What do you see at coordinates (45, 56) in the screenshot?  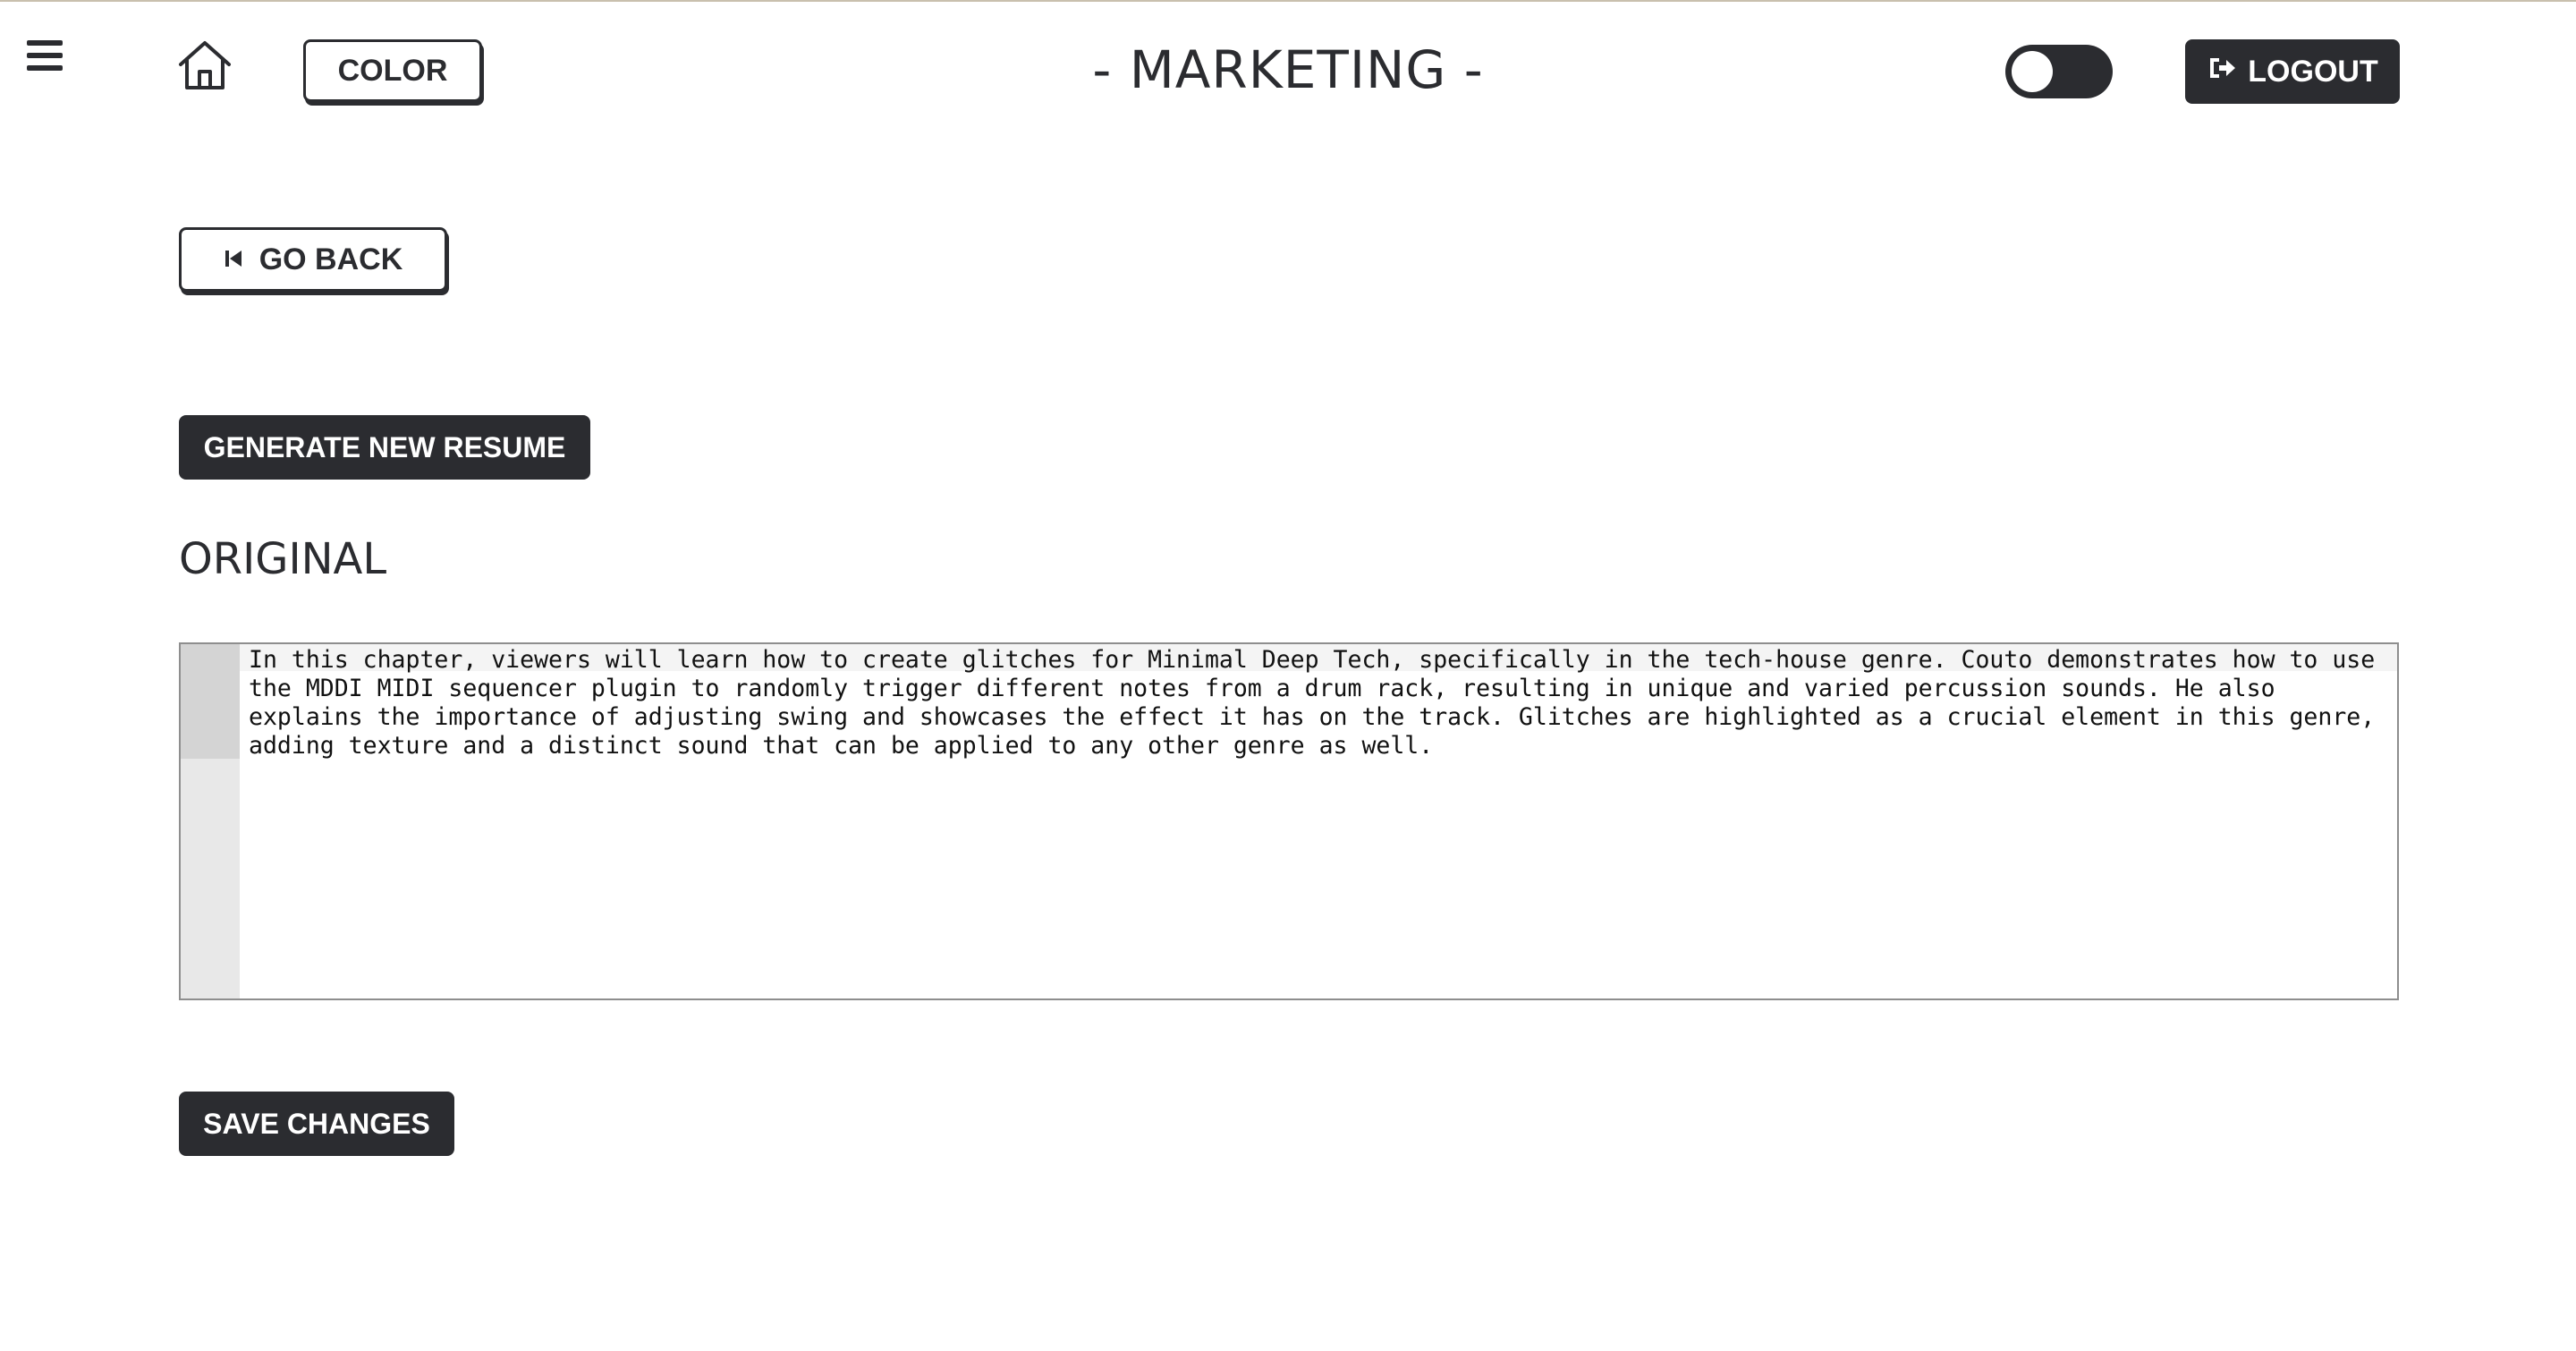 I see `hamburger-menu-icon` at bounding box center [45, 56].